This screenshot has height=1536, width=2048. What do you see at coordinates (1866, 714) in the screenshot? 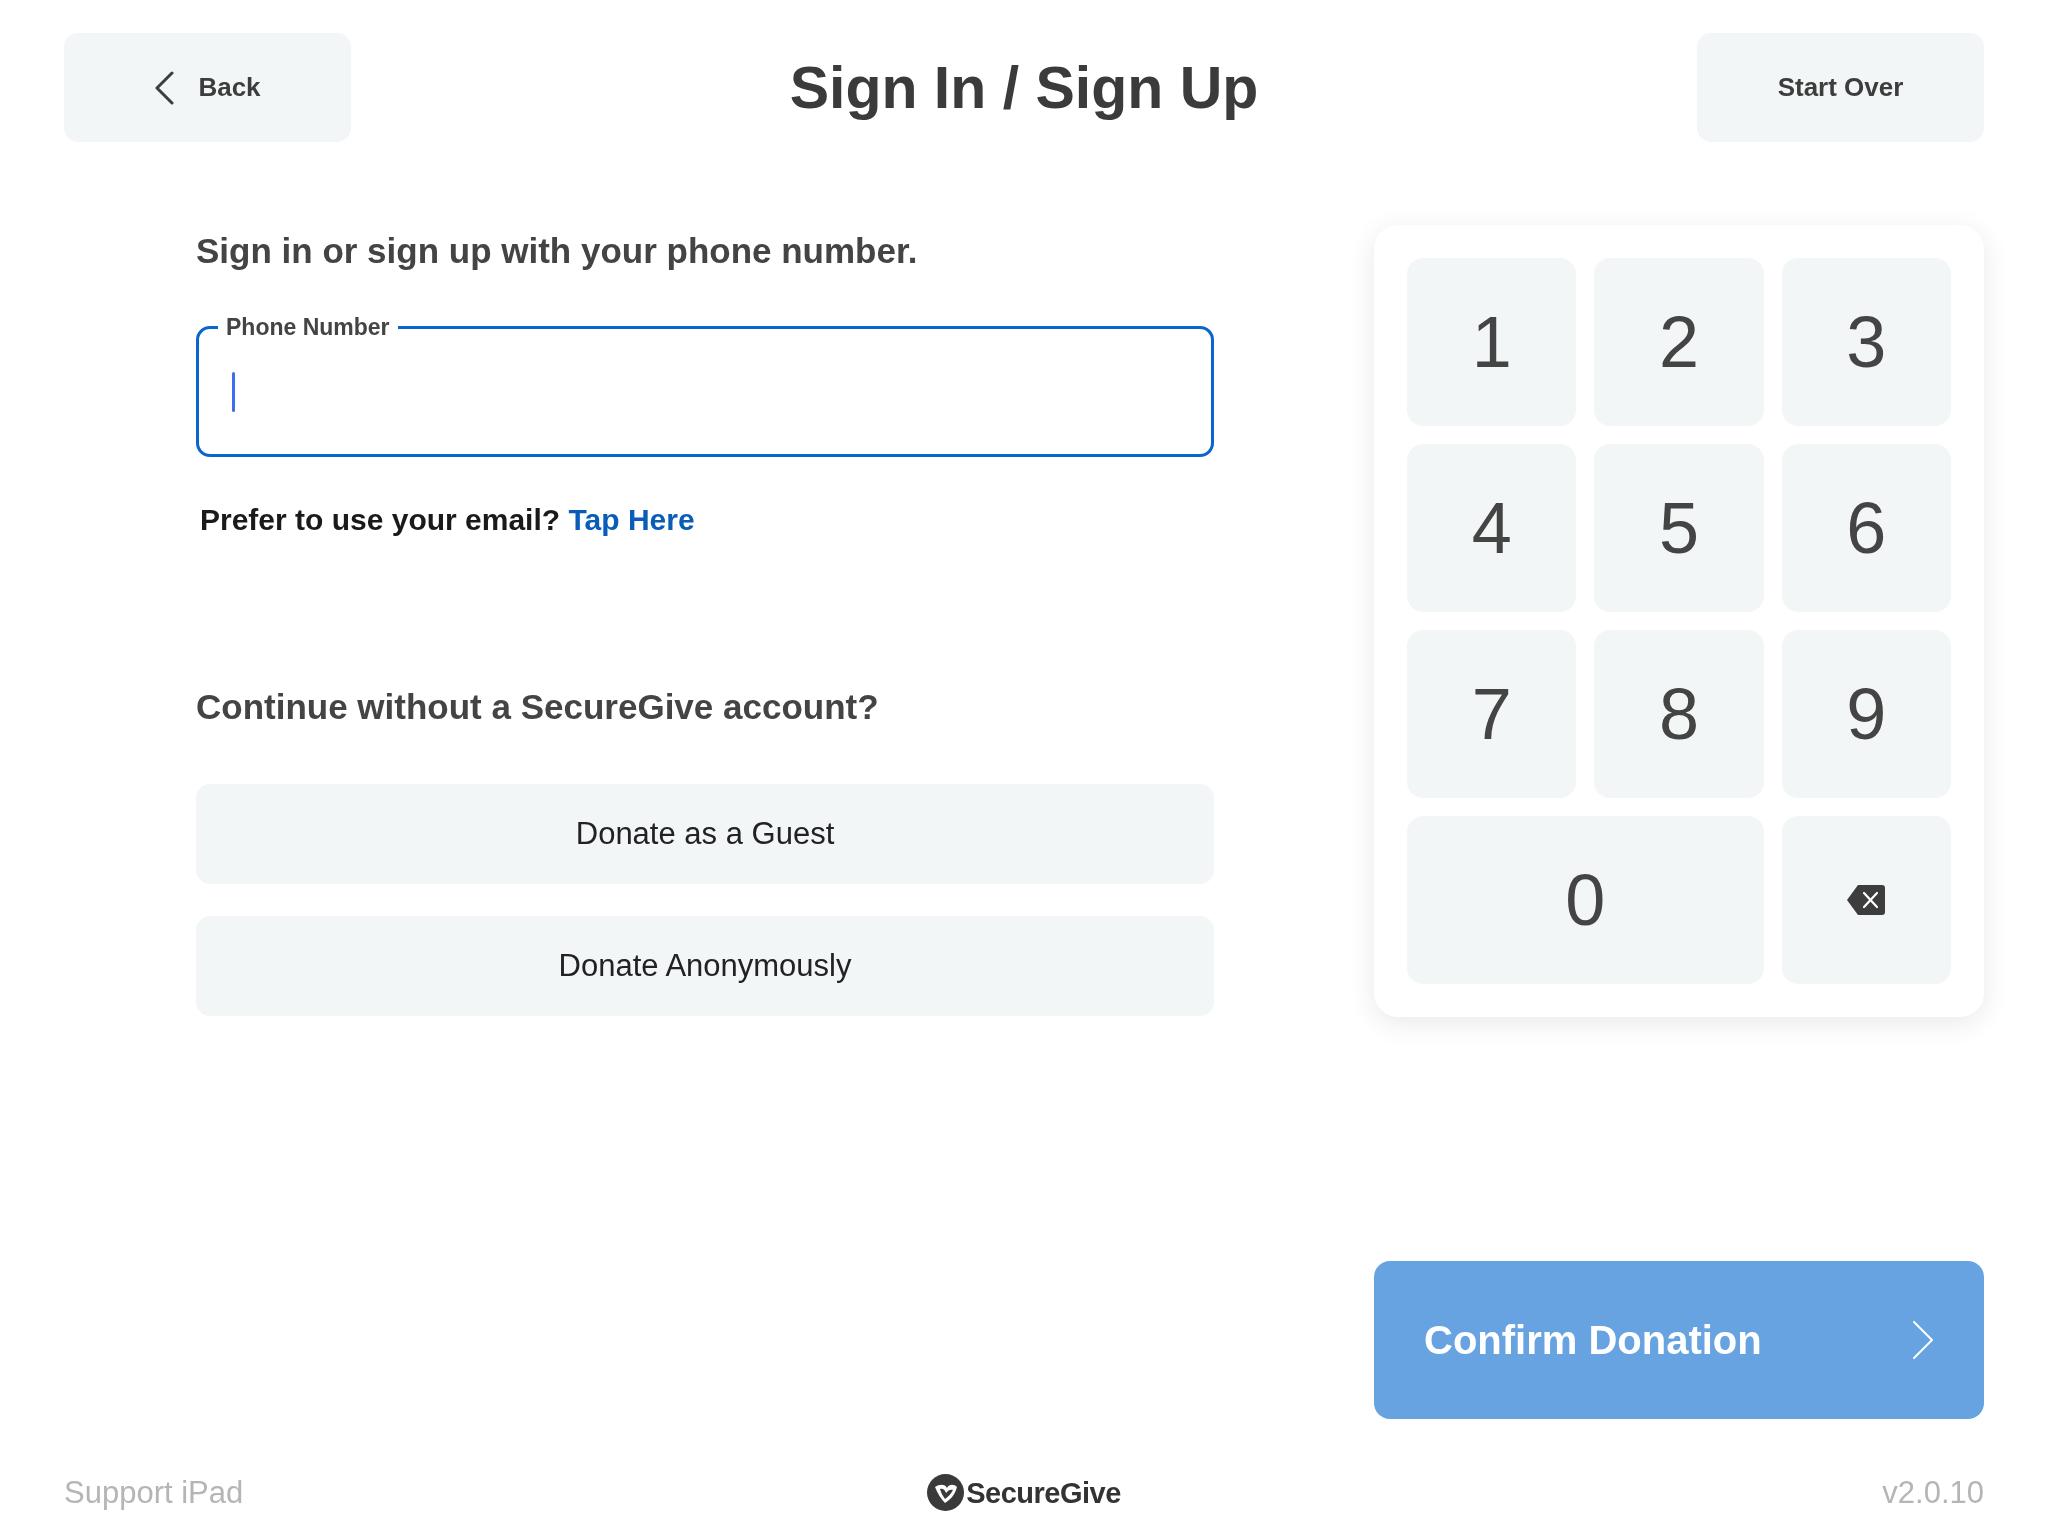
I see `keypad-key: 9` at bounding box center [1866, 714].